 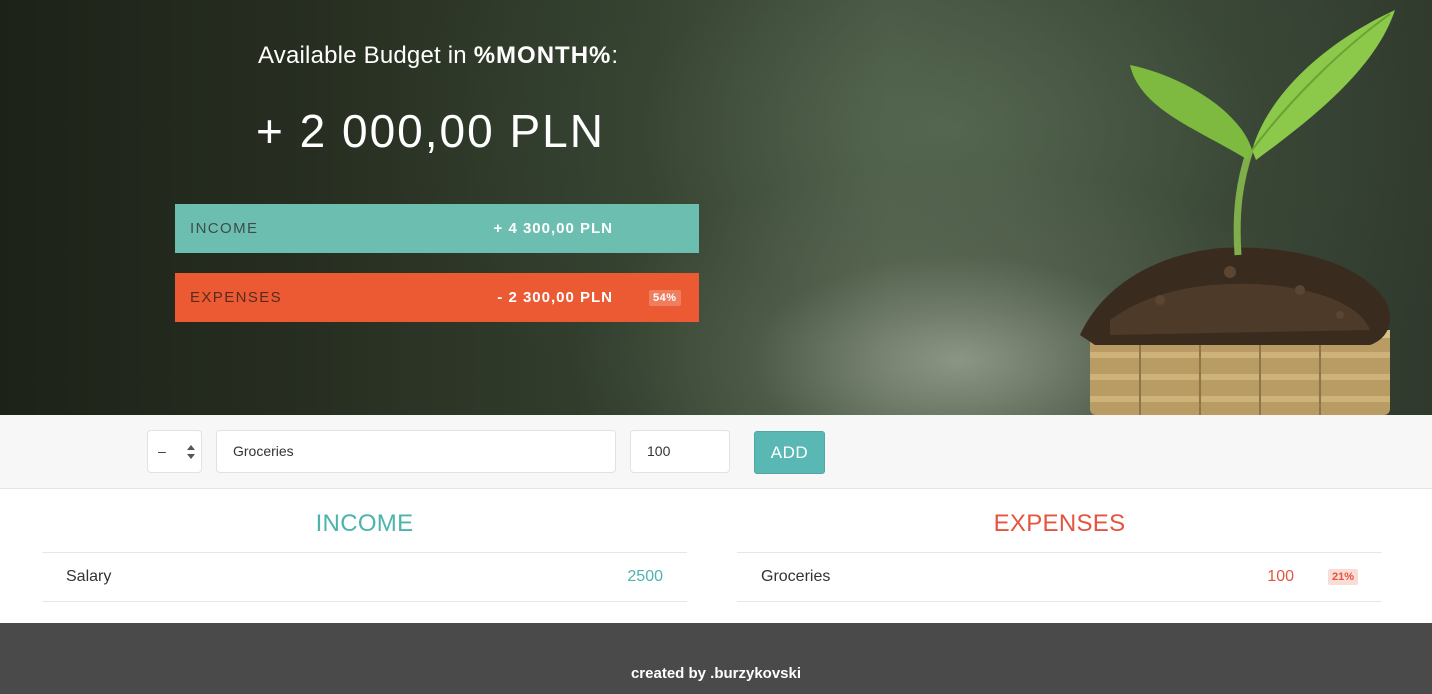 I want to click on item-value: 100, so click(x=1280, y=576).